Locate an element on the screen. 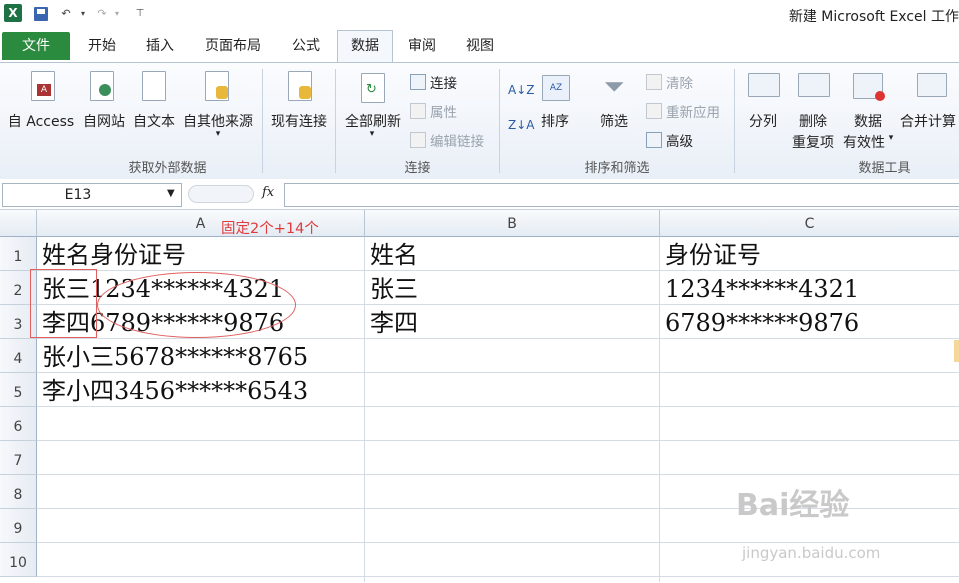  watermark-logo: Bai经验 is located at coordinates (793, 505).